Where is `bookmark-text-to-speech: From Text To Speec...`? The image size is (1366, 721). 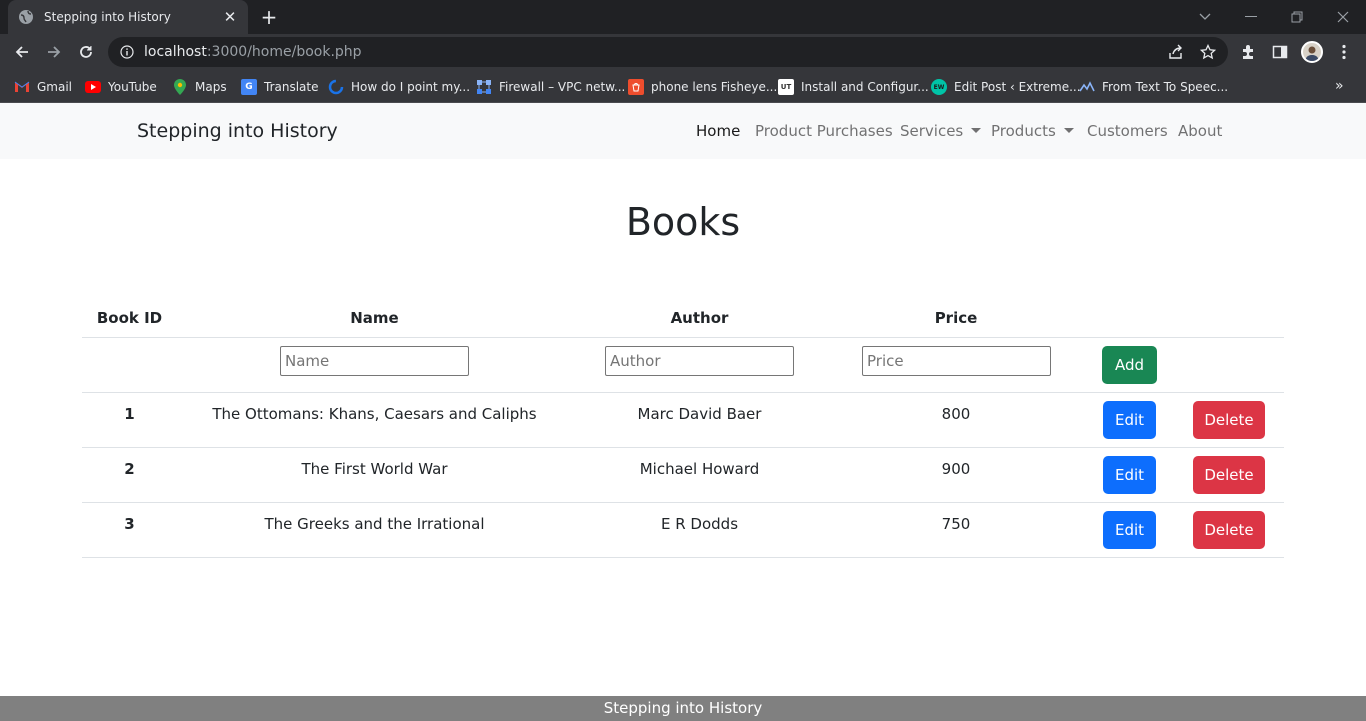
bookmark-text-to-speech: From Text To Speec... is located at coordinates (1153, 87).